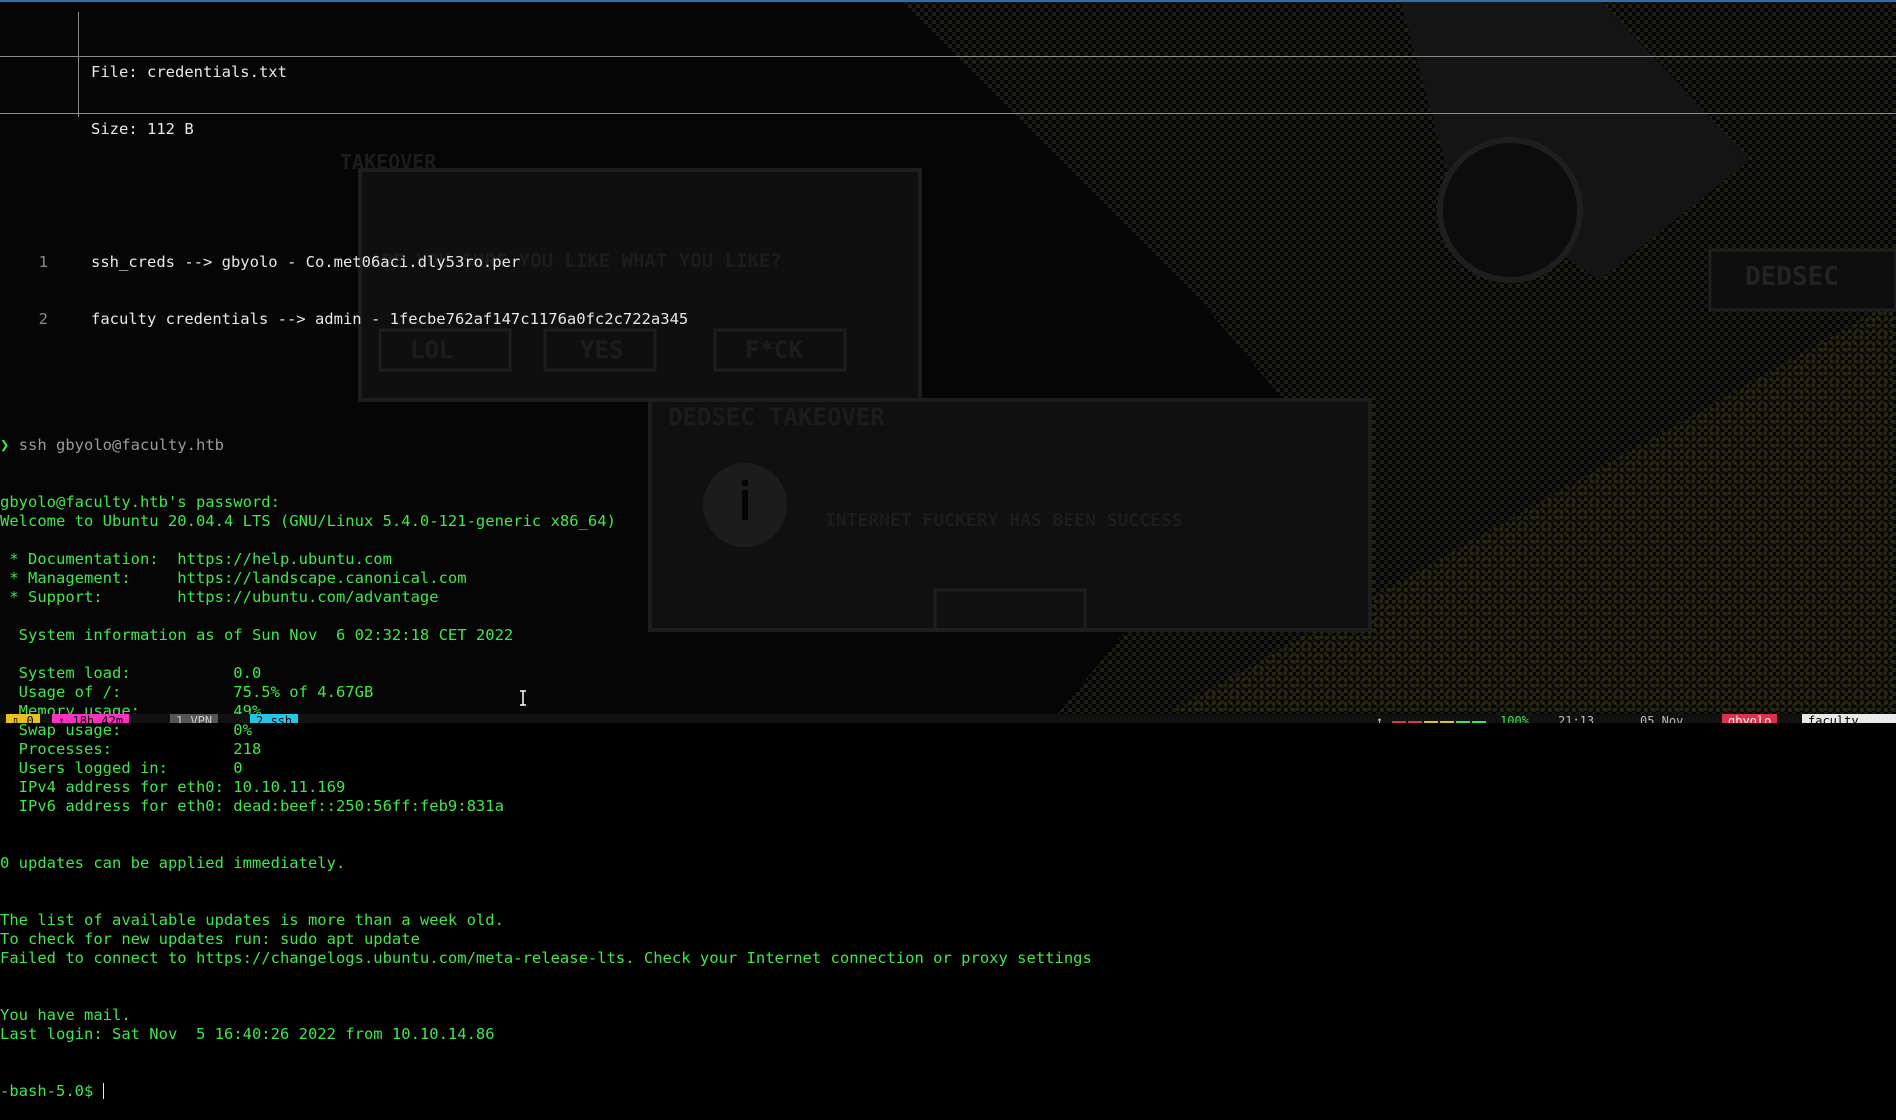 The width and height of the screenshot is (1896, 1120). What do you see at coordinates (91, 718) in the screenshot?
I see `status-uptime: ↑ 18h 42m` at bounding box center [91, 718].